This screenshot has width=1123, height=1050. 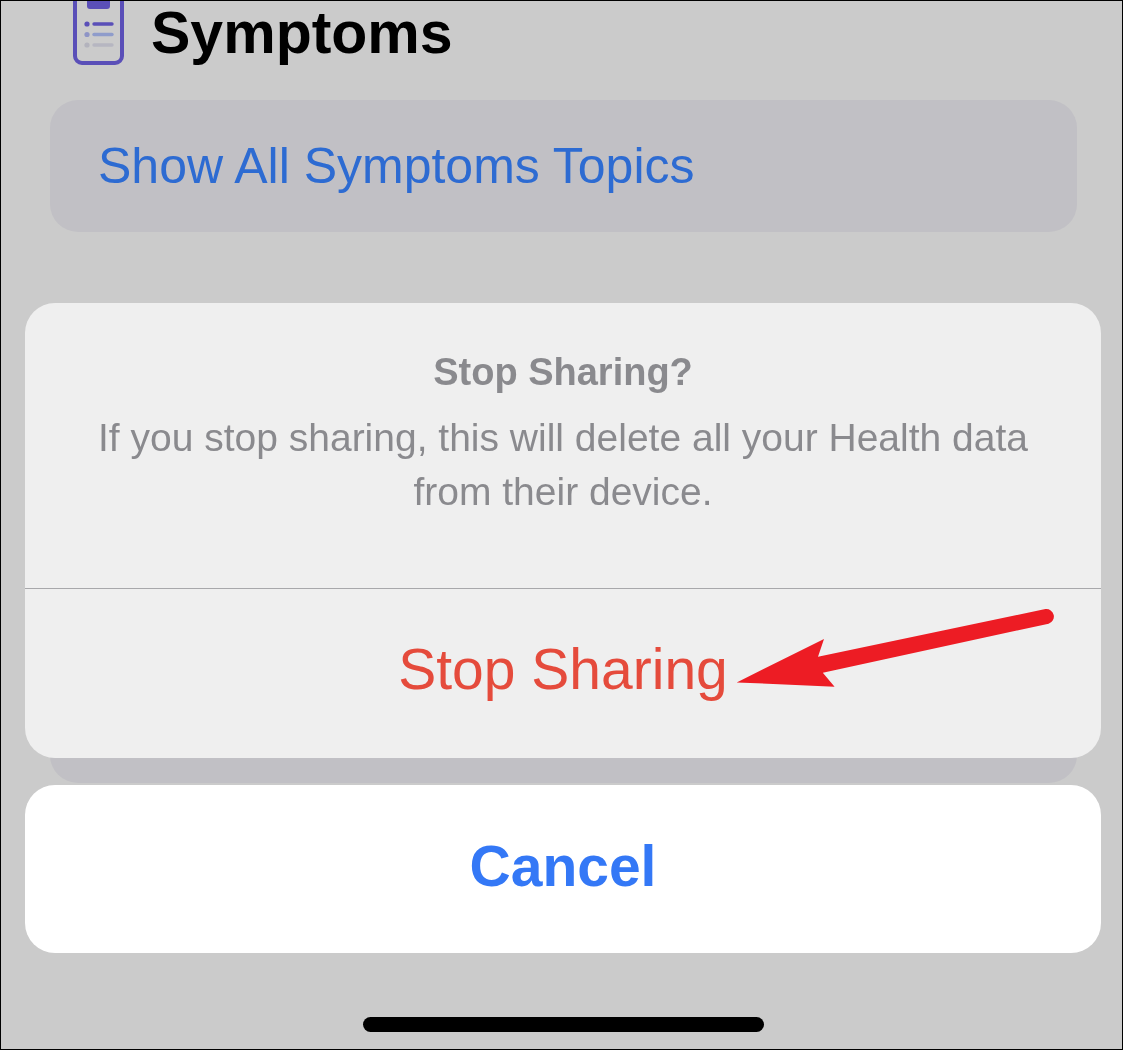 I want to click on alert-message: If you stop sharing, this will delete all your Health data from their device., so click(x=563, y=465).